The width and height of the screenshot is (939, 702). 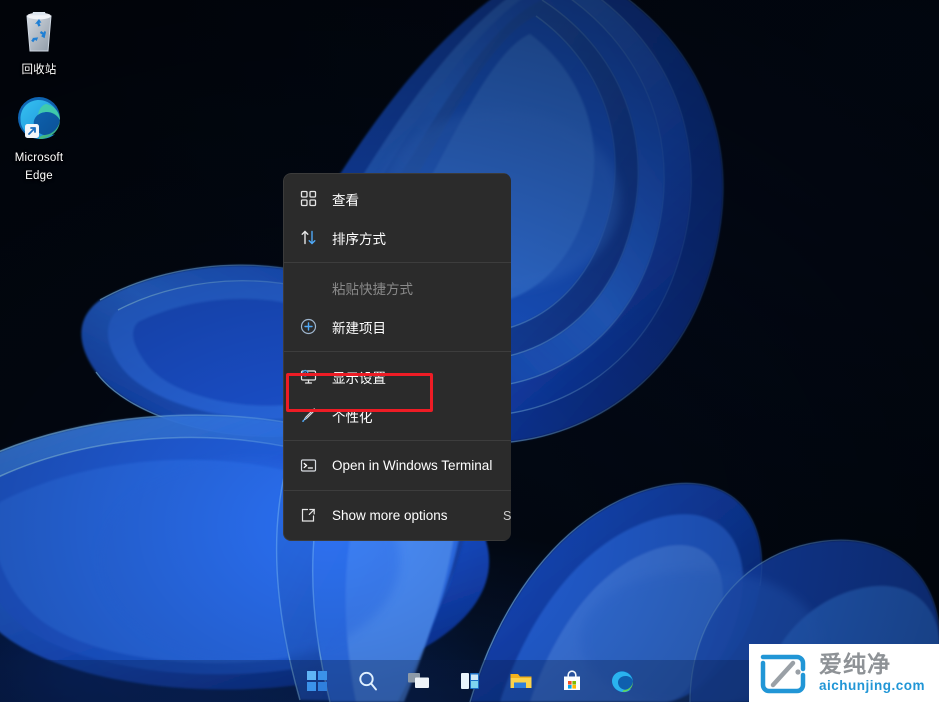 What do you see at coordinates (39, 167) in the screenshot?
I see `desktop-icon-label: Microsoft Edge` at bounding box center [39, 167].